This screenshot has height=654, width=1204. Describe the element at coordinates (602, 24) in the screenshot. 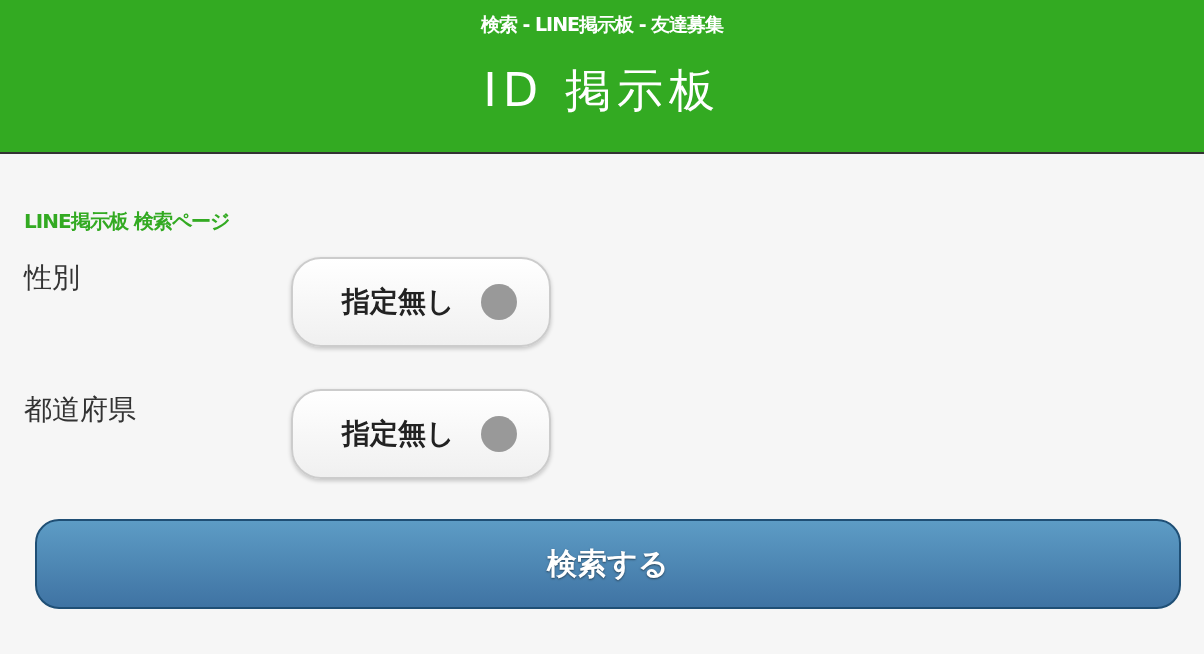

I see `site-subtitle: 検索 - LINE掲示板 - 友達募集` at that location.